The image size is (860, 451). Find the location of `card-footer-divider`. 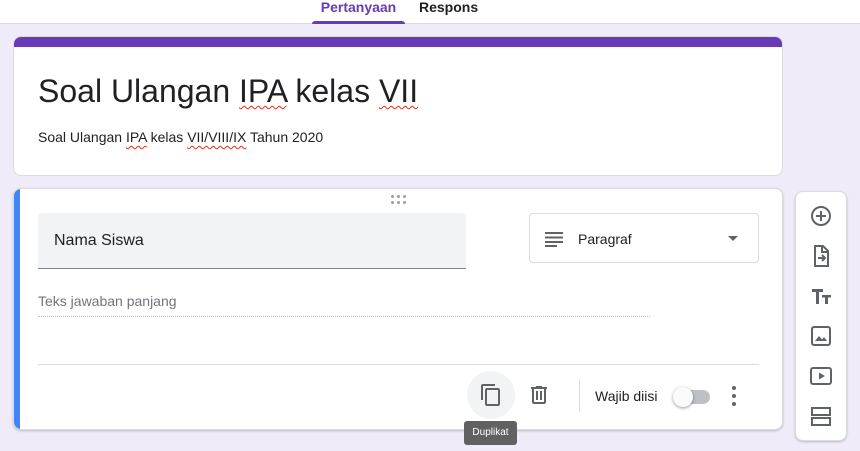

card-footer-divider is located at coordinates (398, 364).